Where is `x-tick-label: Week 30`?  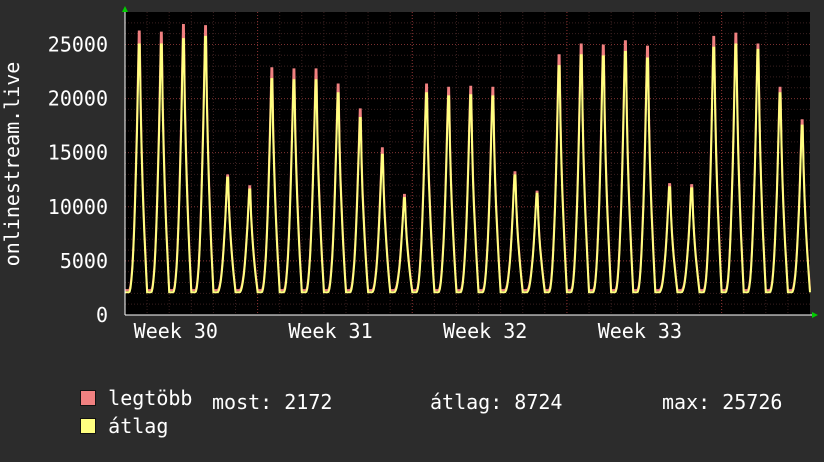
x-tick-label: Week 30 is located at coordinates (176, 331).